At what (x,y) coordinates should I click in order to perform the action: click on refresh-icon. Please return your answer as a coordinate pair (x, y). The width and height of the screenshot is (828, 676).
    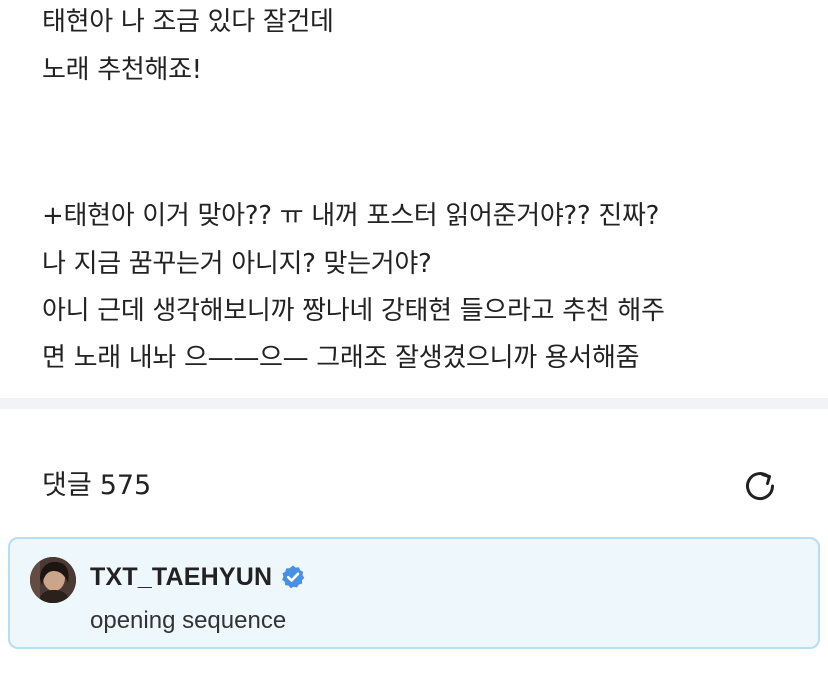
    Looking at the image, I should click on (760, 486).